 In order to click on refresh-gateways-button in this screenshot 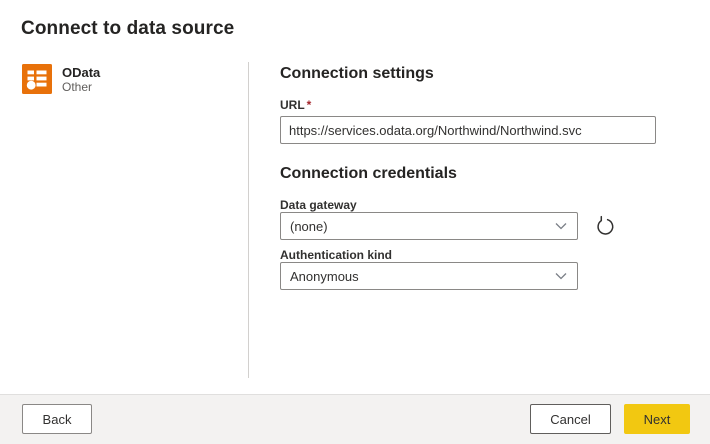, I will do `click(604, 226)`.